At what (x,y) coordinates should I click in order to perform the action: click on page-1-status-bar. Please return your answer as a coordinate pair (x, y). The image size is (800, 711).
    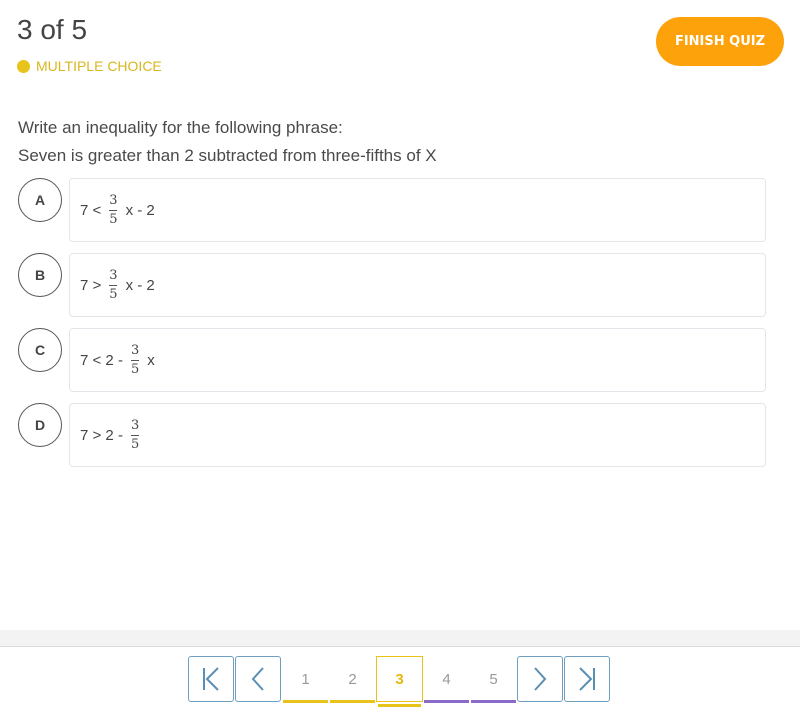
    Looking at the image, I should click on (305, 701).